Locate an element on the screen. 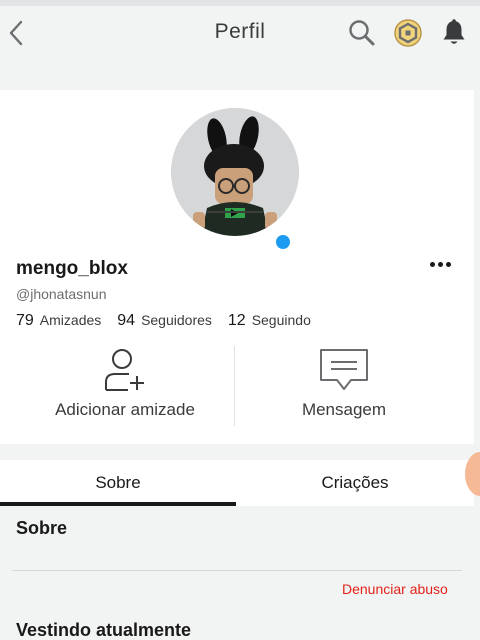 Image resolution: width=480 pixels, height=640 pixels. robux-icon is located at coordinates (408, 33).